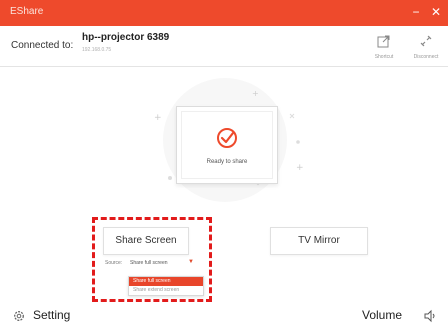  I want to click on app-title: EShare, so click(27, 11).